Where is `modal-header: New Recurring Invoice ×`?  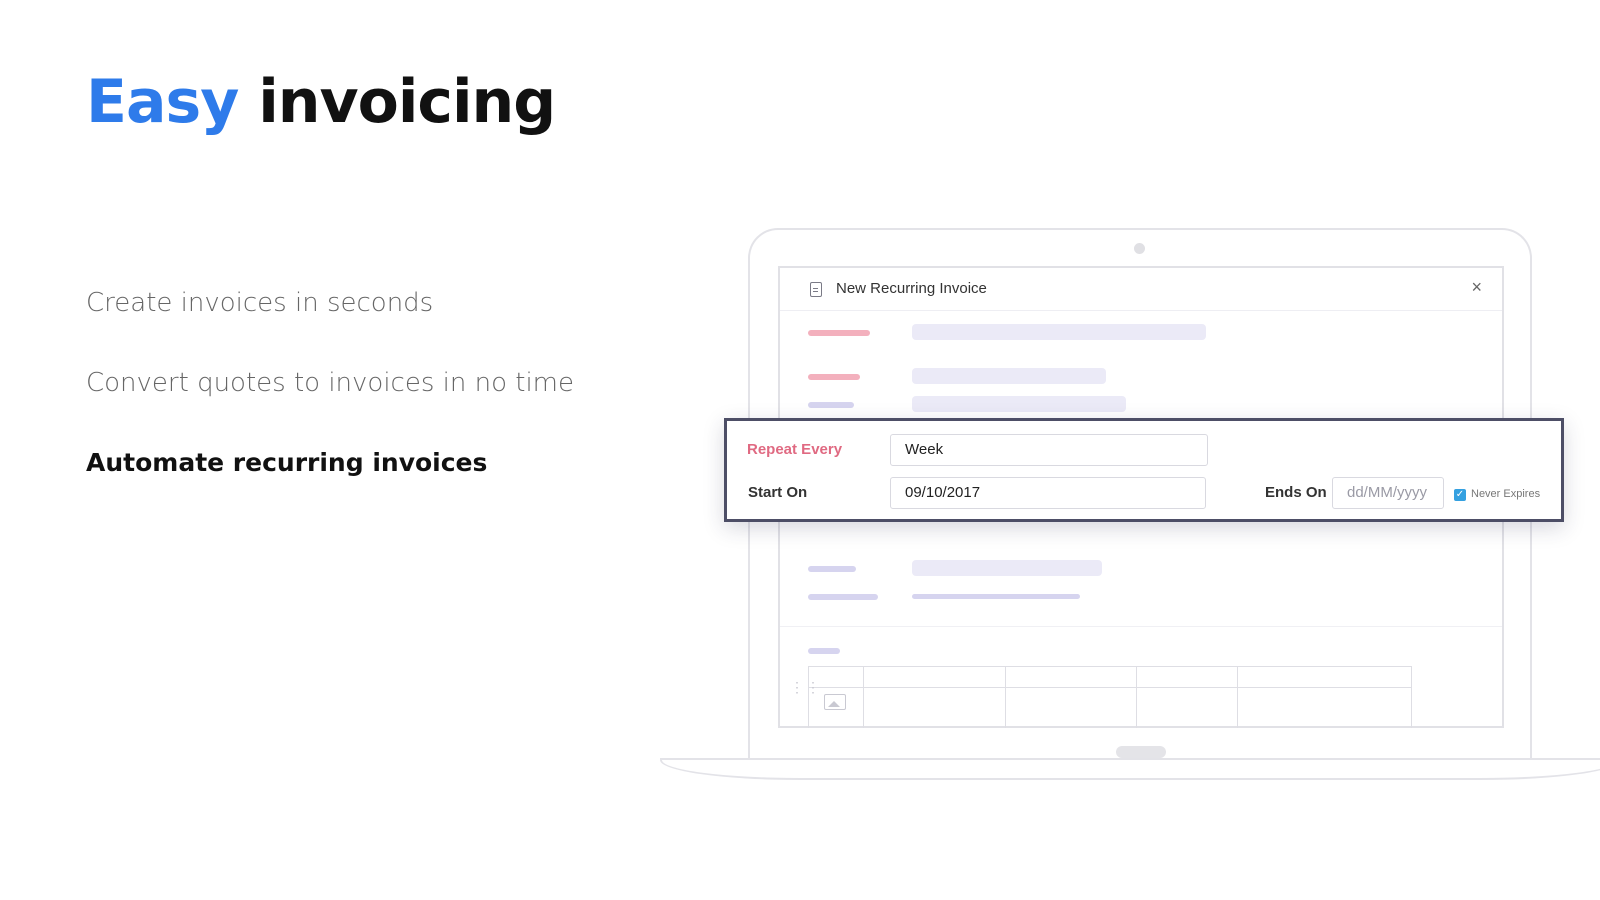
modal-header: New Recurring Invoice × is located at coordinates (1141, 289).